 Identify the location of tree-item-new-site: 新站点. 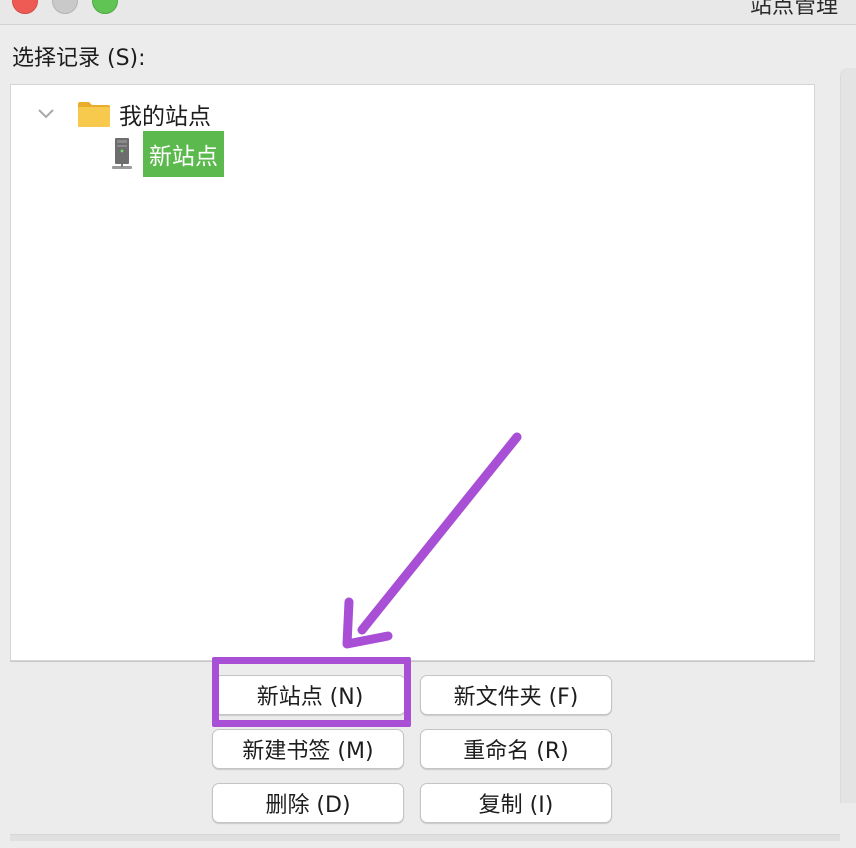
(167, 154).